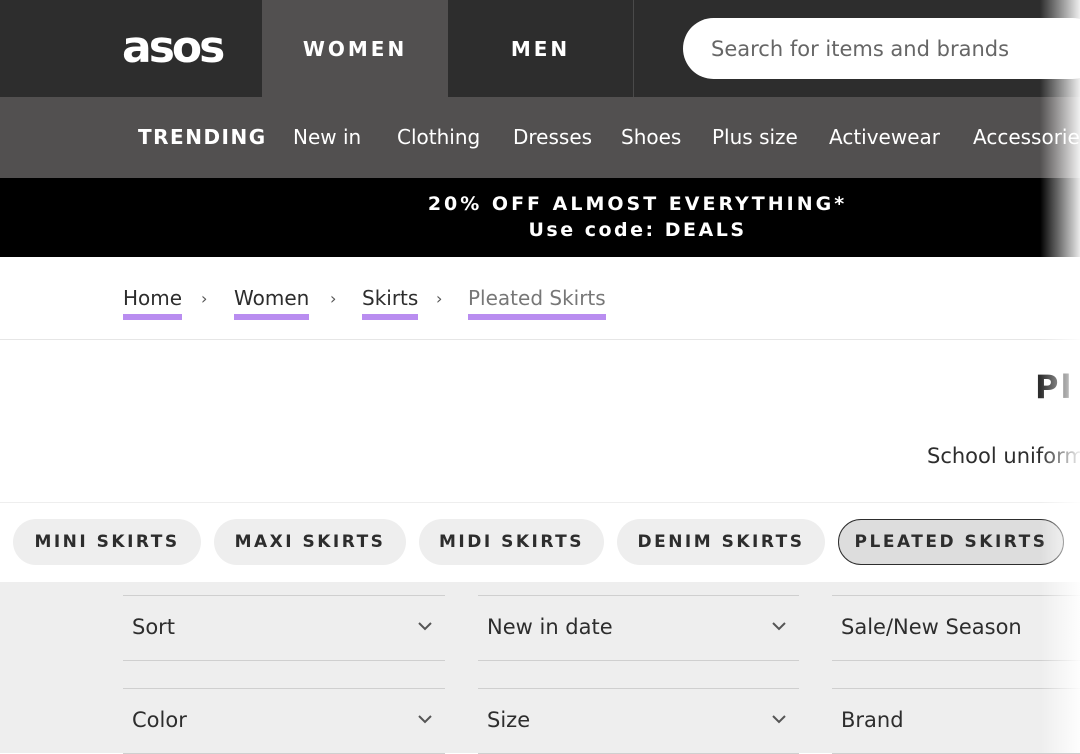 This screenshot has height=754, width=1080. Describe the element at coordinates (509, 720) in the screenshot. I see `filter-size-label: Size` at that location.